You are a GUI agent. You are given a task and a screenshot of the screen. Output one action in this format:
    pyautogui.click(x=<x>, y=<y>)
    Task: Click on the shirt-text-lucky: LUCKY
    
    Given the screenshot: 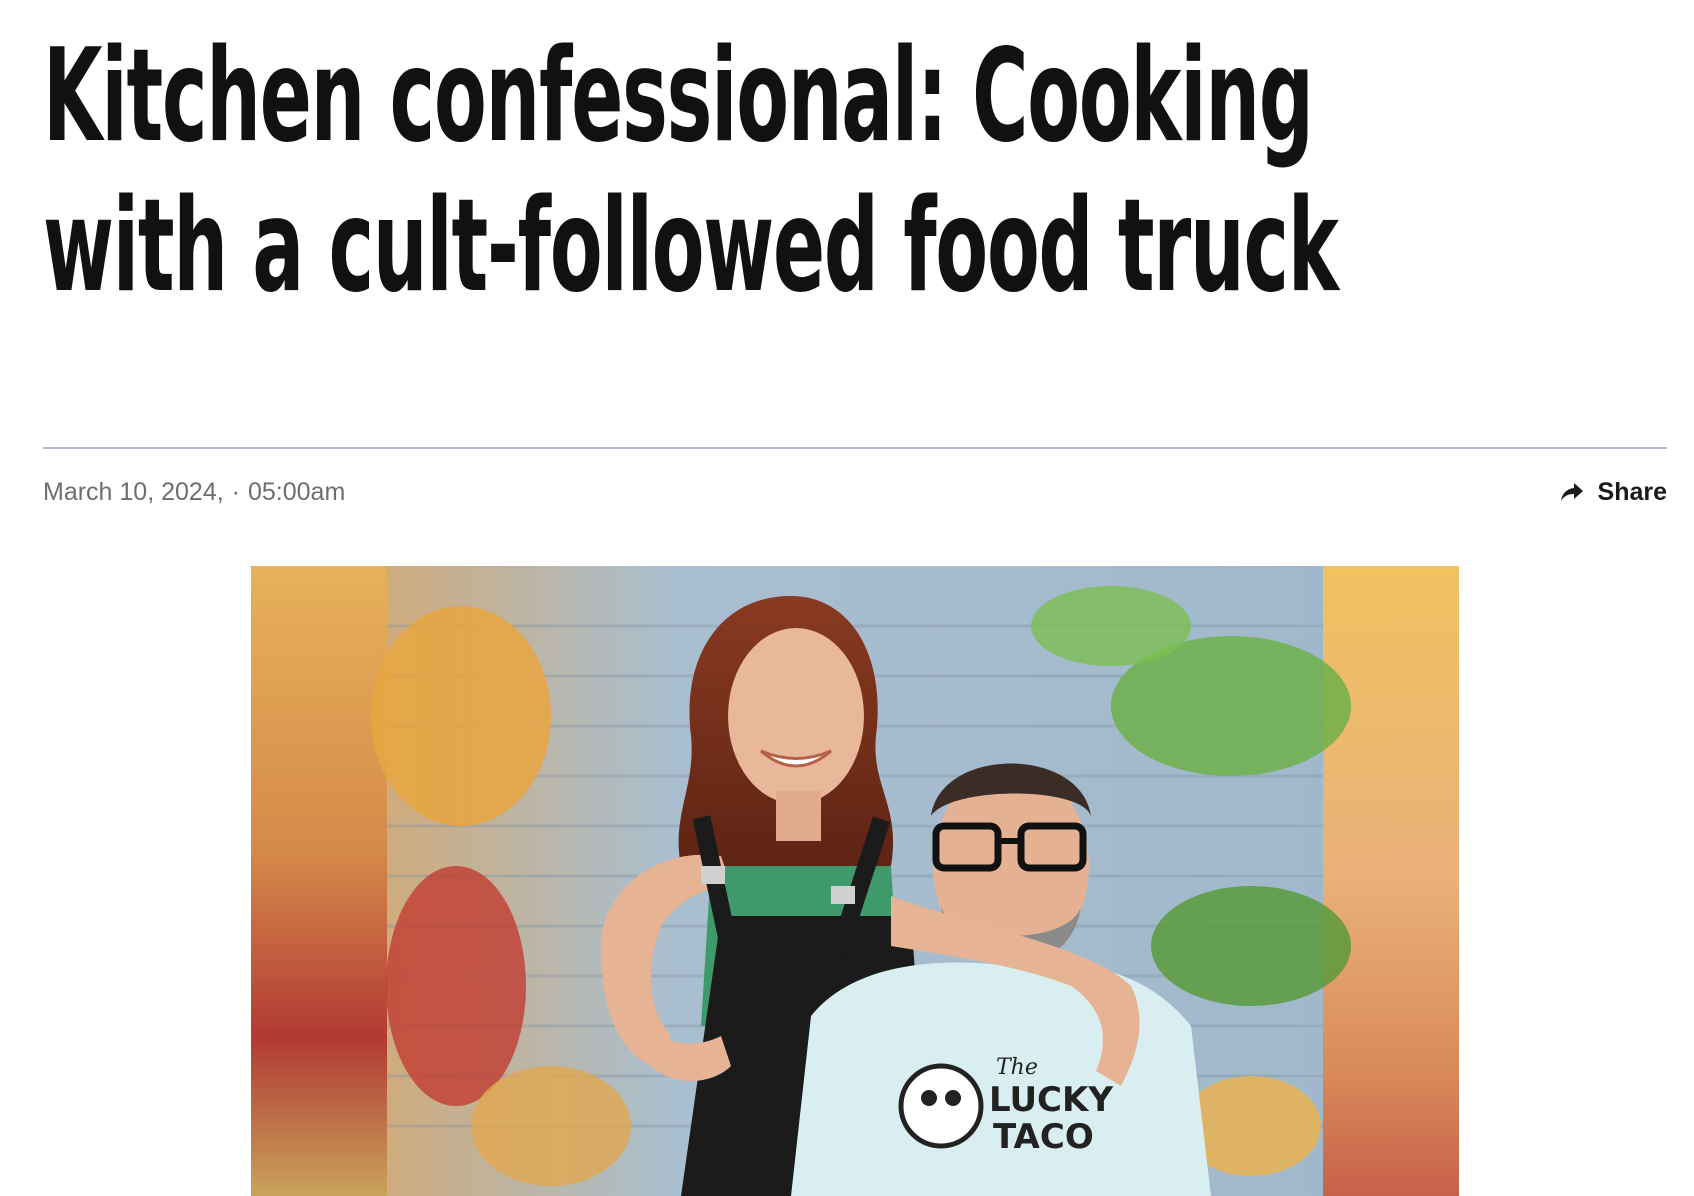 What is the action you would take?
    pyautogui.click(x=1051, y=1100)
    